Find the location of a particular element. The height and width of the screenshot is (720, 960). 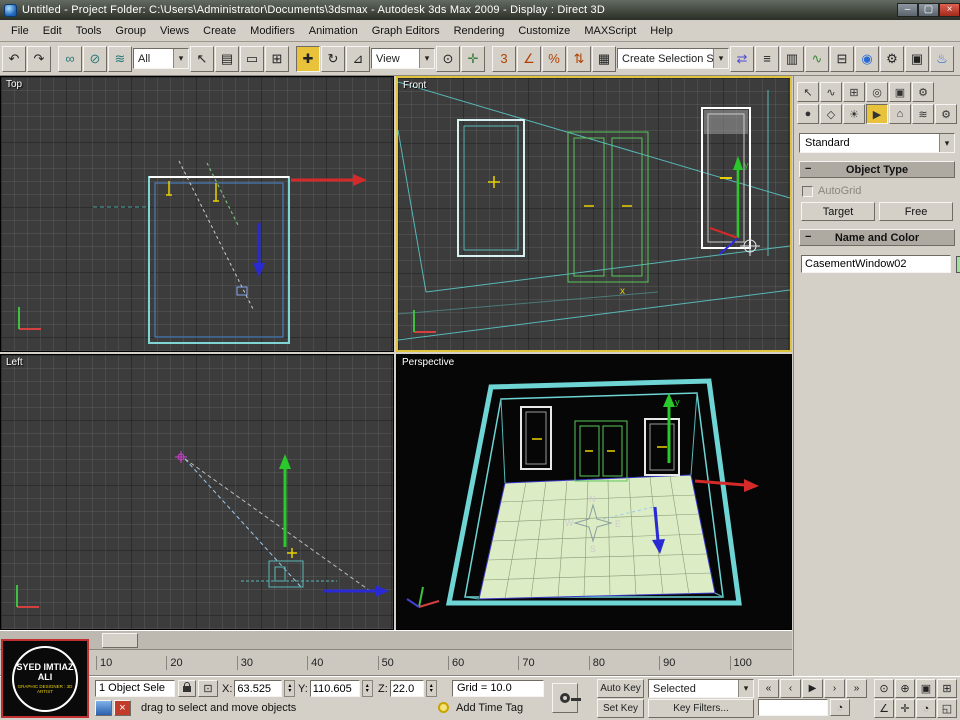

menu-item: Rendering is located at coordinates (479, 31).